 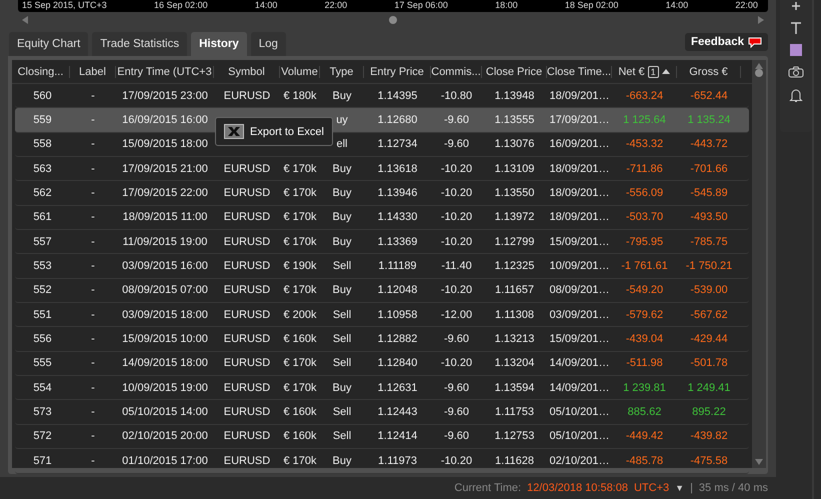 I want to click on table-cell-text: 1.13555, so click(x=515, y=120).